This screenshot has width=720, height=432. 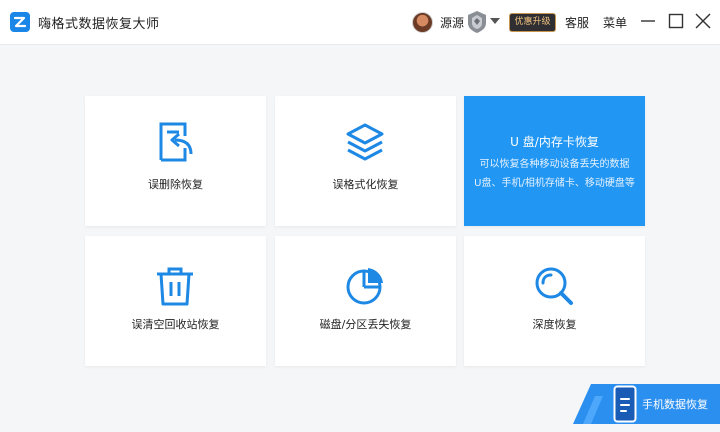 What do you see at coordinates (577, 22) in the screenshot?
I see `customer-service-link: 客服` at bounding box center [577, 22].